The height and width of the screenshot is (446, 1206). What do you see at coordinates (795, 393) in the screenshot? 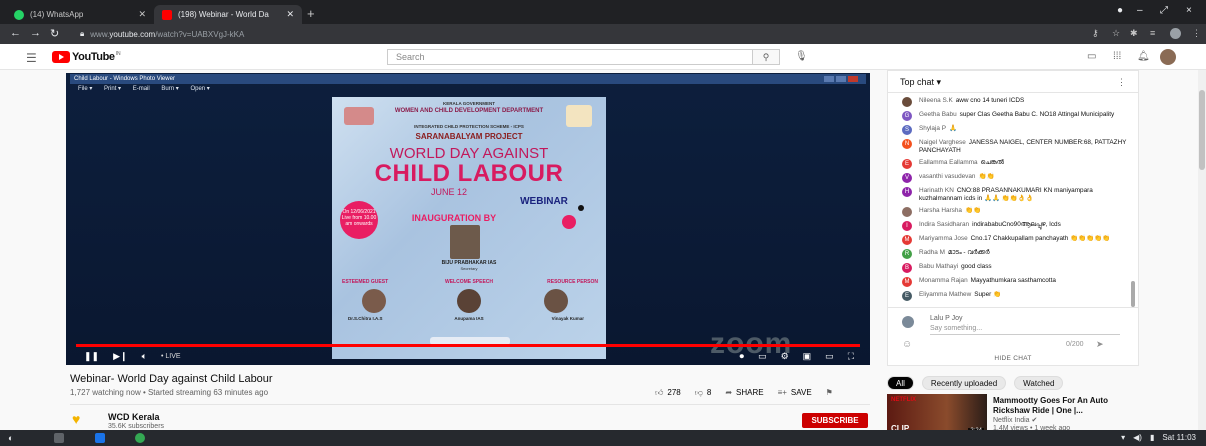
I see `save-button: ≡+ SAVE` at bounding box center [795, 393].